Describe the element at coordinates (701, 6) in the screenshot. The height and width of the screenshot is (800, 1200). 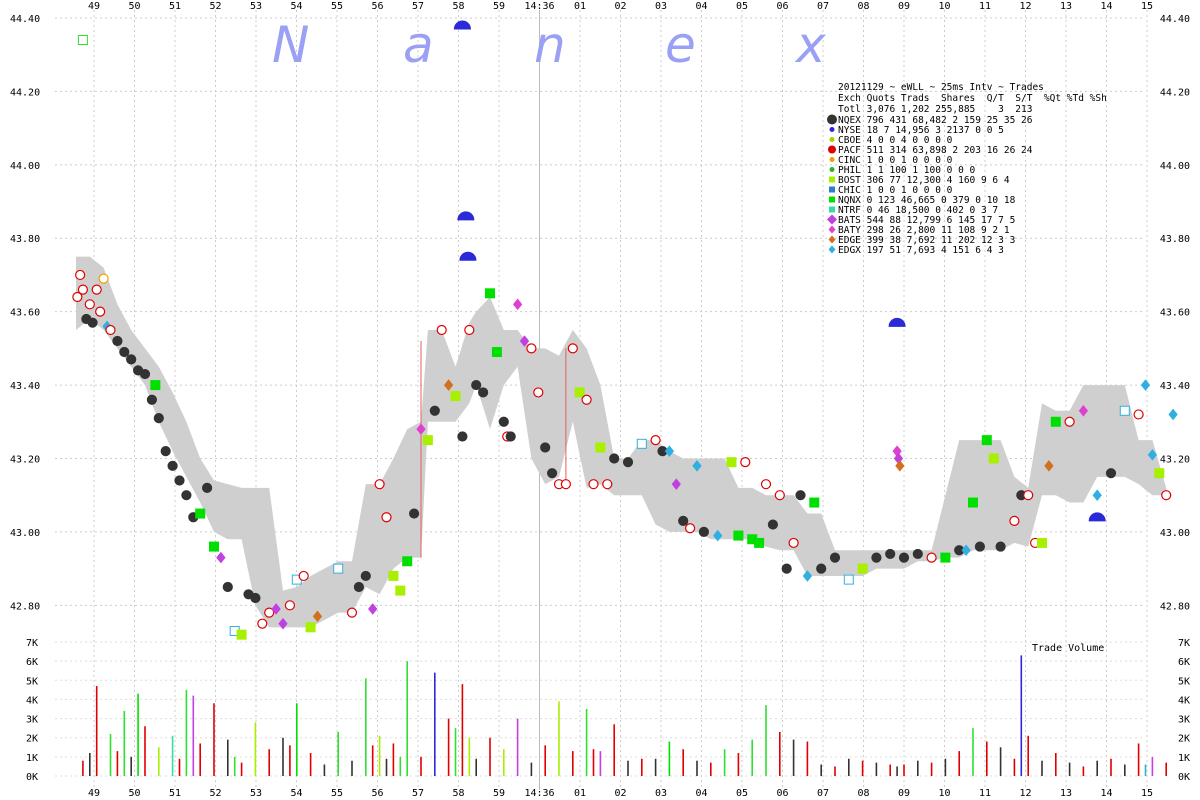
I see `x-tick-label: 04` at that location.